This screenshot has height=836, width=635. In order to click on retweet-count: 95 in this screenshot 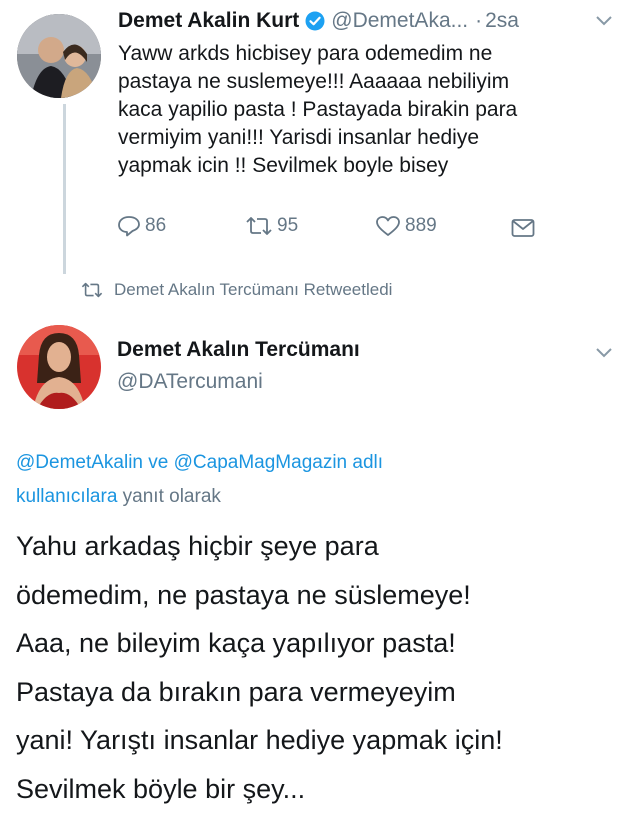, I will do `click(288, 225)`.